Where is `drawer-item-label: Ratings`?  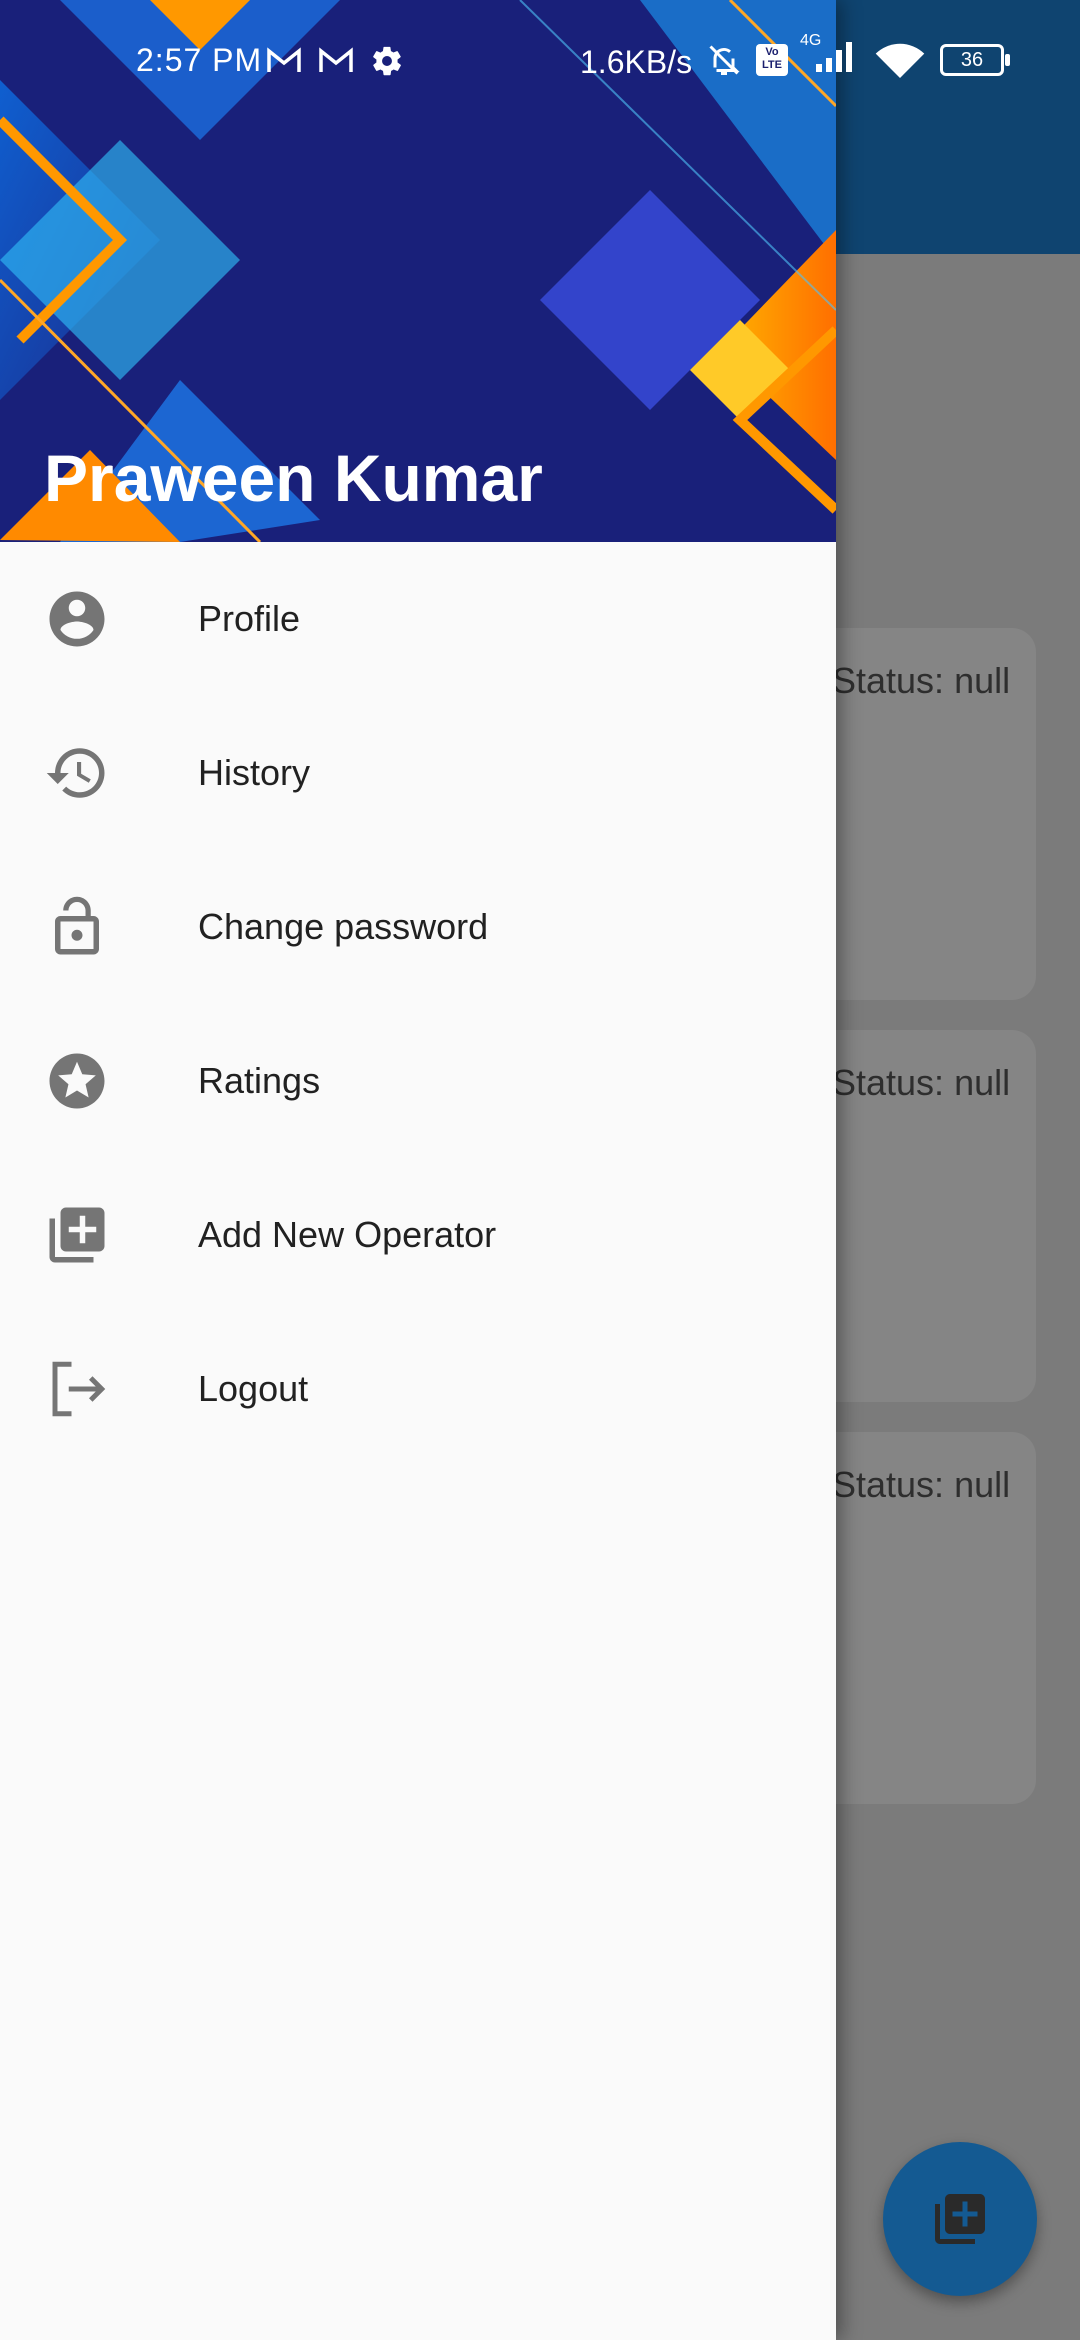 drawer-item-label: Ratings is located at coordinates (259, 1080).